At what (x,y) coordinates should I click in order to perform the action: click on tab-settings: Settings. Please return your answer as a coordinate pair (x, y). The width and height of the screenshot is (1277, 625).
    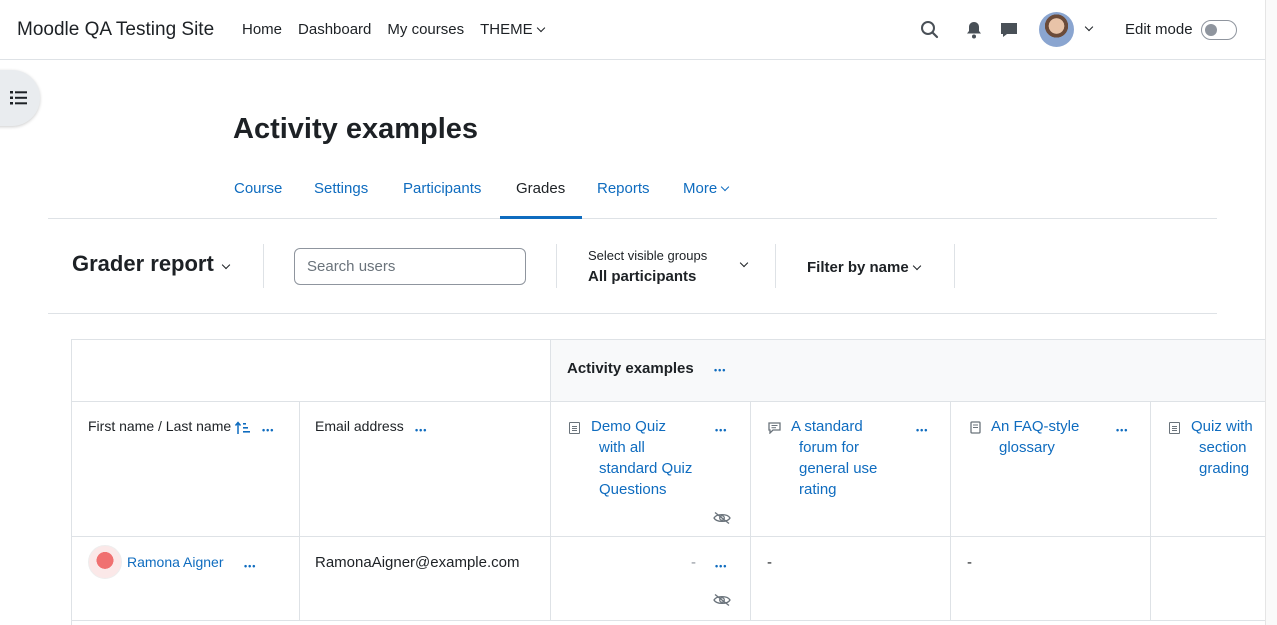
    Looking at the image, I should click on (341, 188).